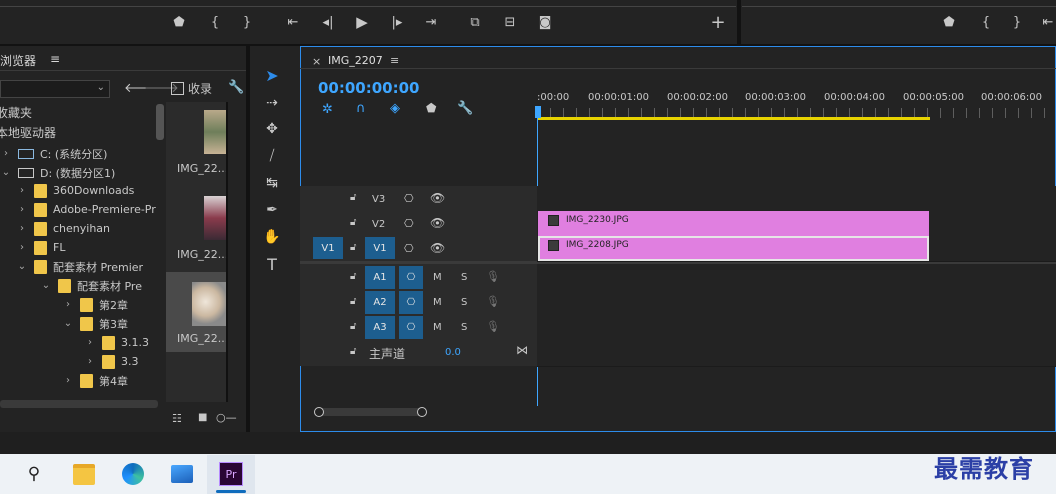  Describe the element at coordinates (1017, 22) in the screenshot. I see `program-mark-out-icon: }` at that location.